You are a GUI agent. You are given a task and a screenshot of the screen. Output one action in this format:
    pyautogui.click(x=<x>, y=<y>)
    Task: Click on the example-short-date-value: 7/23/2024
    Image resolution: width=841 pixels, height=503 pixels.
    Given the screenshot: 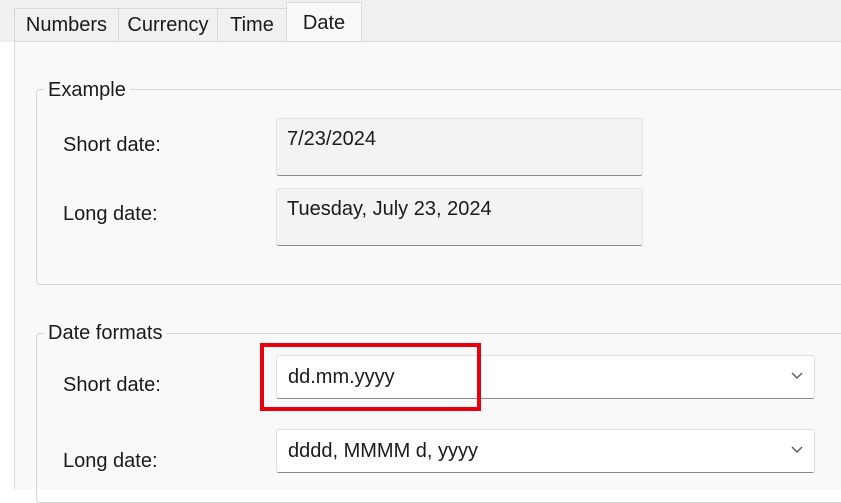 What is the action you would take?
    pyautogui.click(x=459, y=147)
    